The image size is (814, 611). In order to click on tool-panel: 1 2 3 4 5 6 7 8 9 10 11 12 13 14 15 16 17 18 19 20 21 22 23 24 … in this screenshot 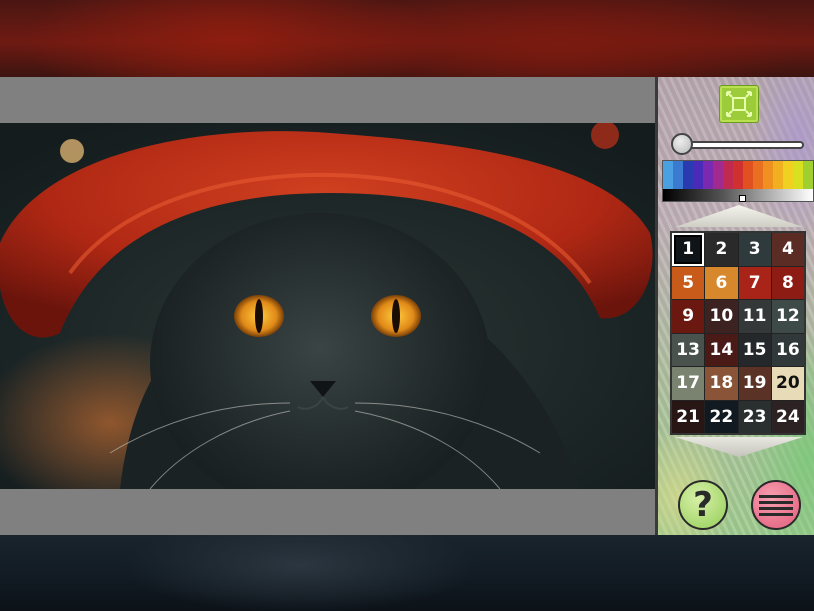, I will do `click(734, 306)`.